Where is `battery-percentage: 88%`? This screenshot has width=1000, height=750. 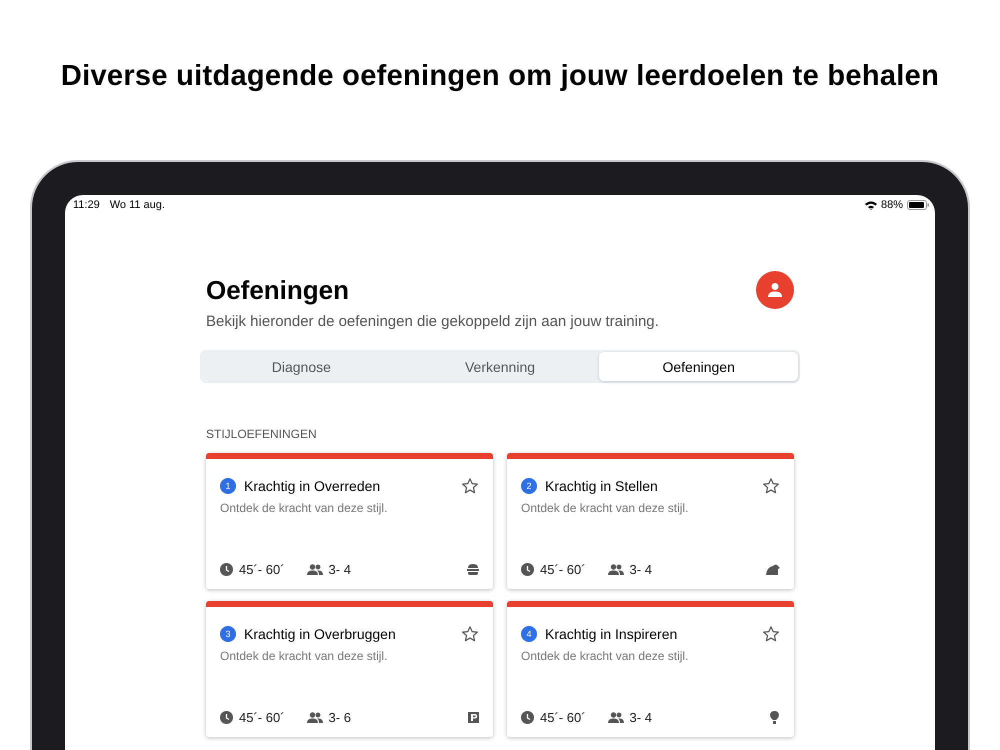
battery-percentage: 88% is located at coordinates (891, 205).